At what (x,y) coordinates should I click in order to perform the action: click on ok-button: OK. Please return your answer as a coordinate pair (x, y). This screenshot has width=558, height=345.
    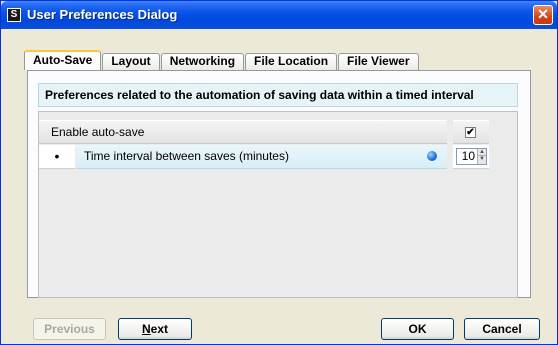
    Looking at the image, I should click on (417, 329).